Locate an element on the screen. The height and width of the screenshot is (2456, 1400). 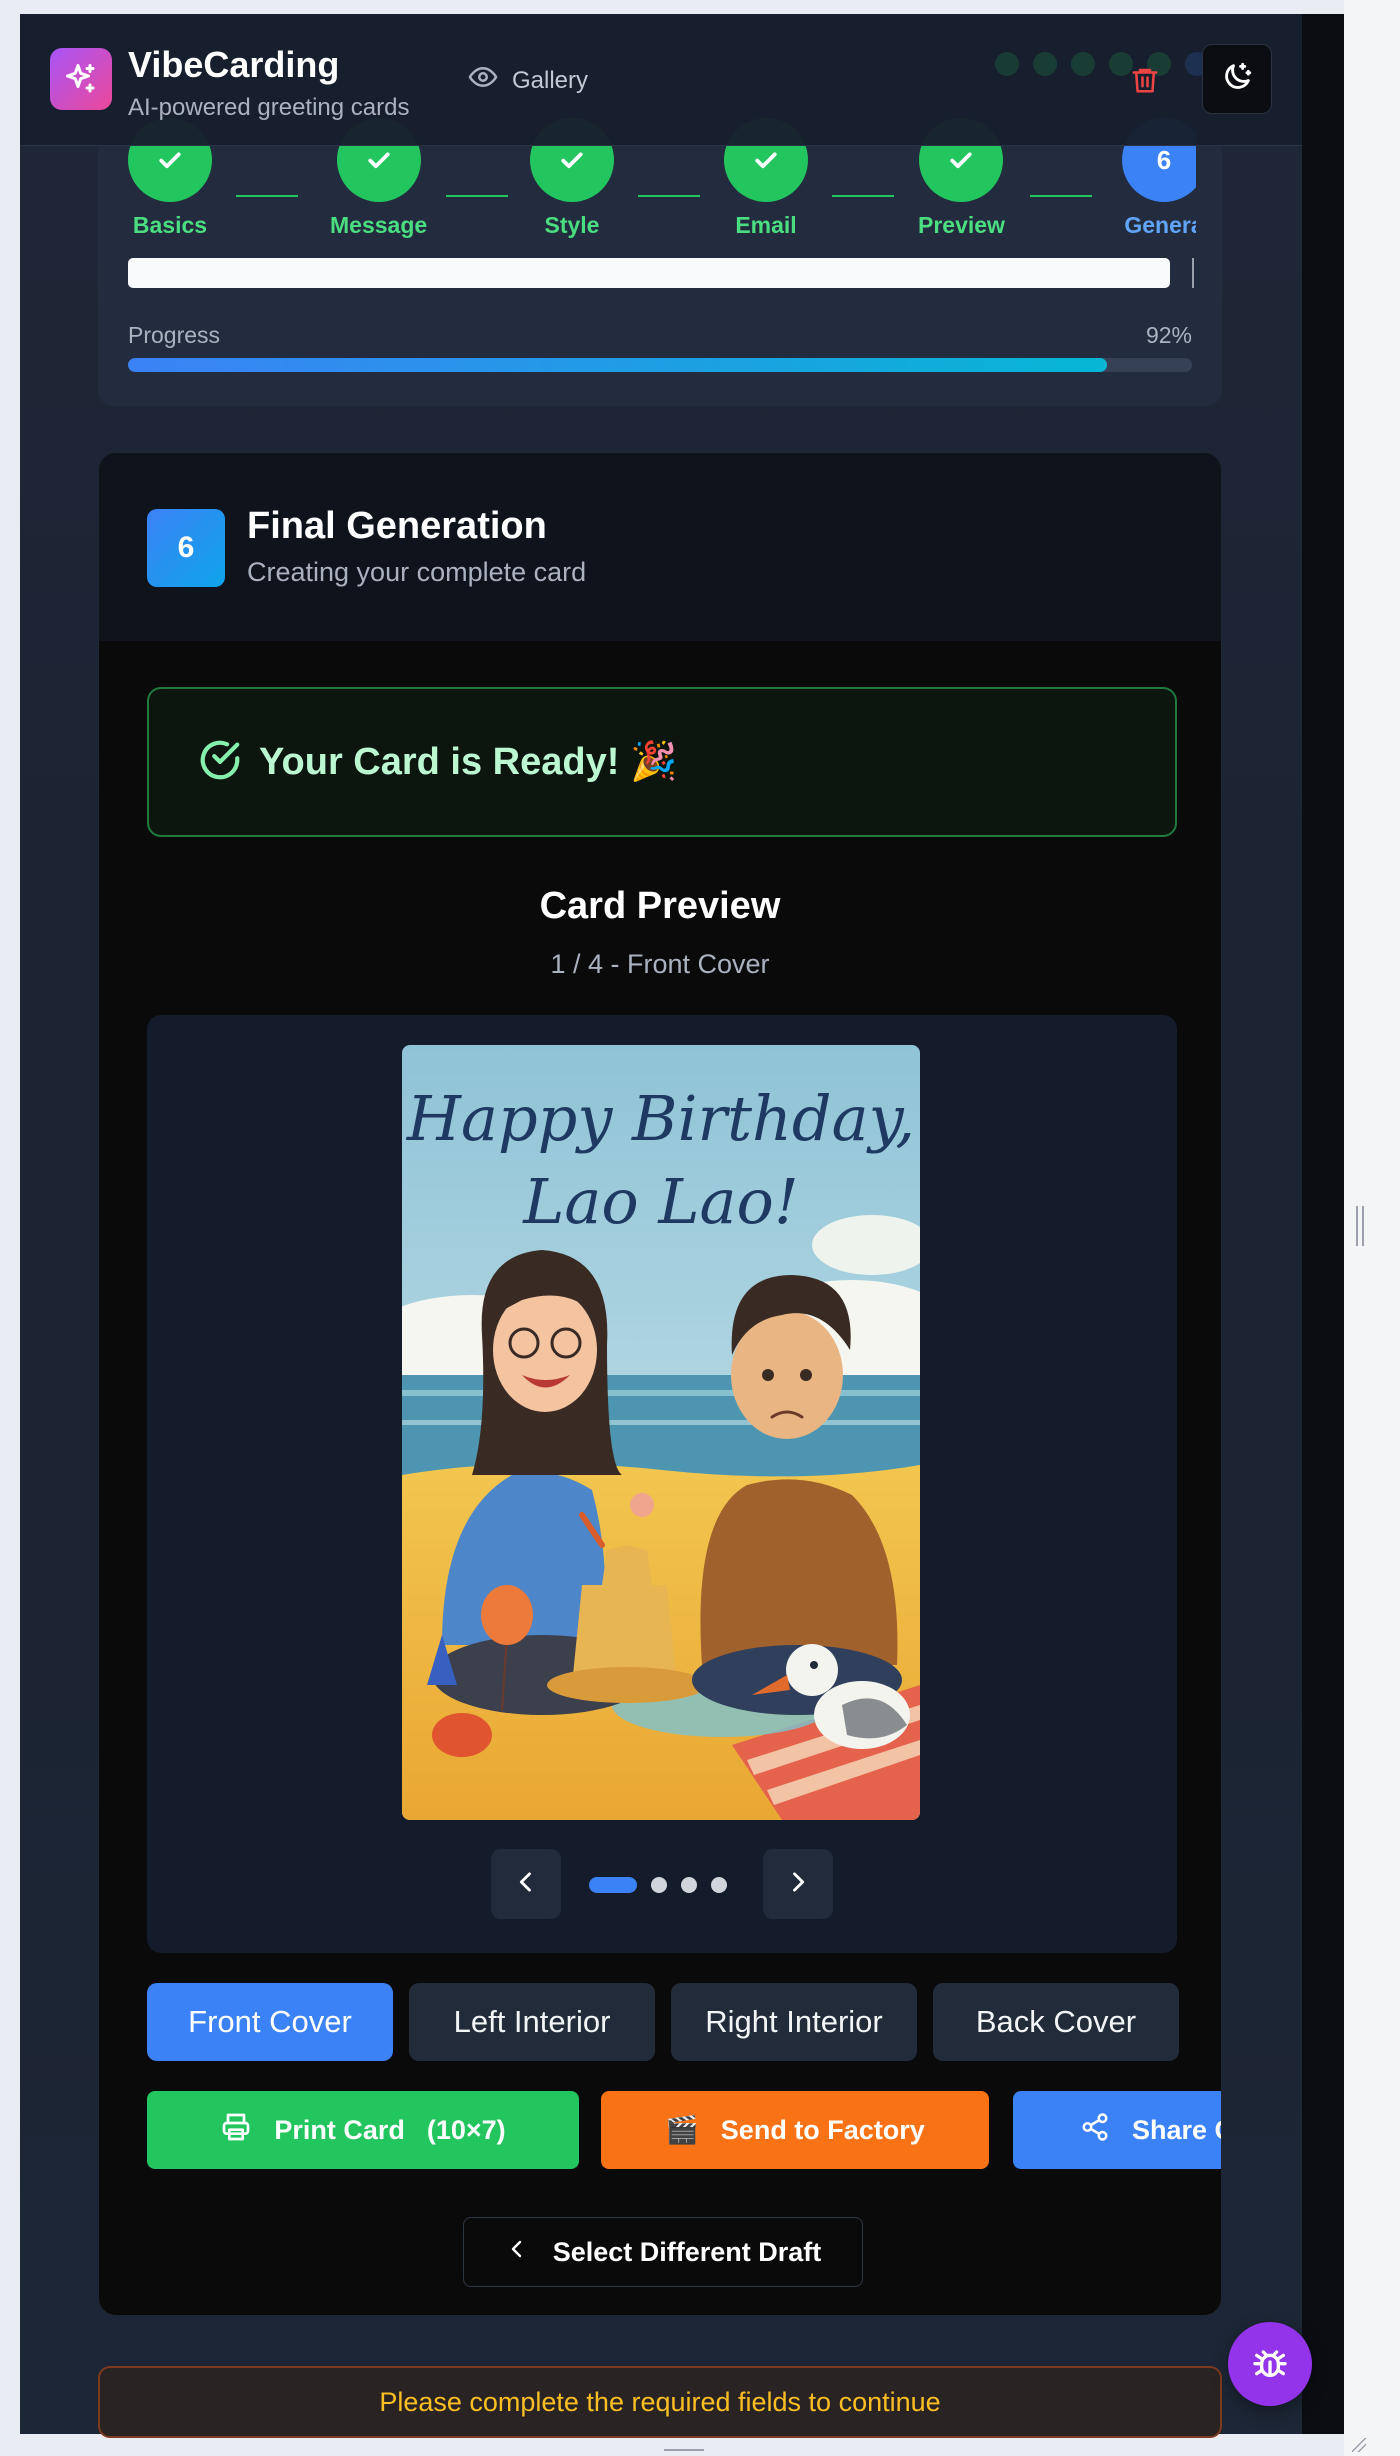
tab-right-interior: Right Interior is located at coordinates (794, 2022).